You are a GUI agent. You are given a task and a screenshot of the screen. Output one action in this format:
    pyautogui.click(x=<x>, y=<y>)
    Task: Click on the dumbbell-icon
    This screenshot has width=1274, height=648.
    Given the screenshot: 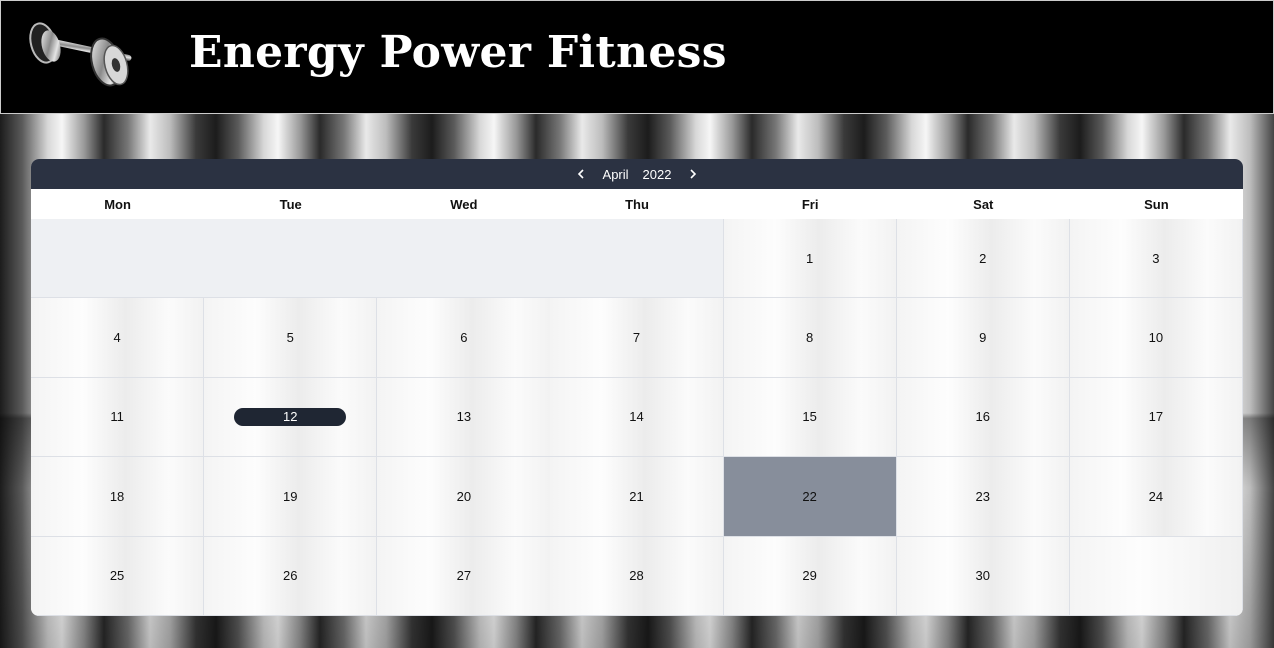 What is the action you would take?
    pyautogui.click(x=81, y=55)
    